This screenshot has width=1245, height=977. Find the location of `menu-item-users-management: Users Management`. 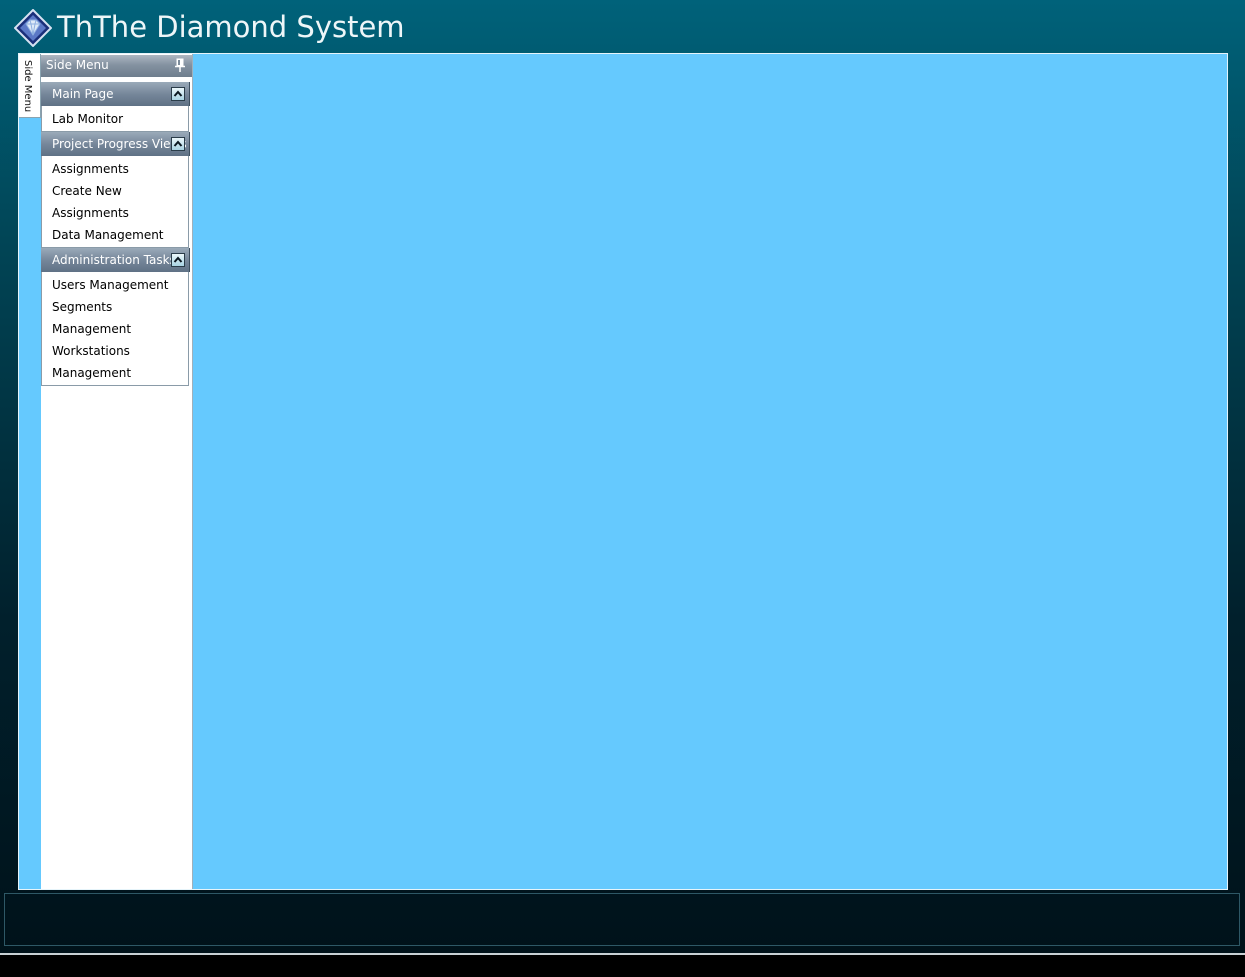

menu-item-users-management: Users Management is located at coordinates (110, 285).